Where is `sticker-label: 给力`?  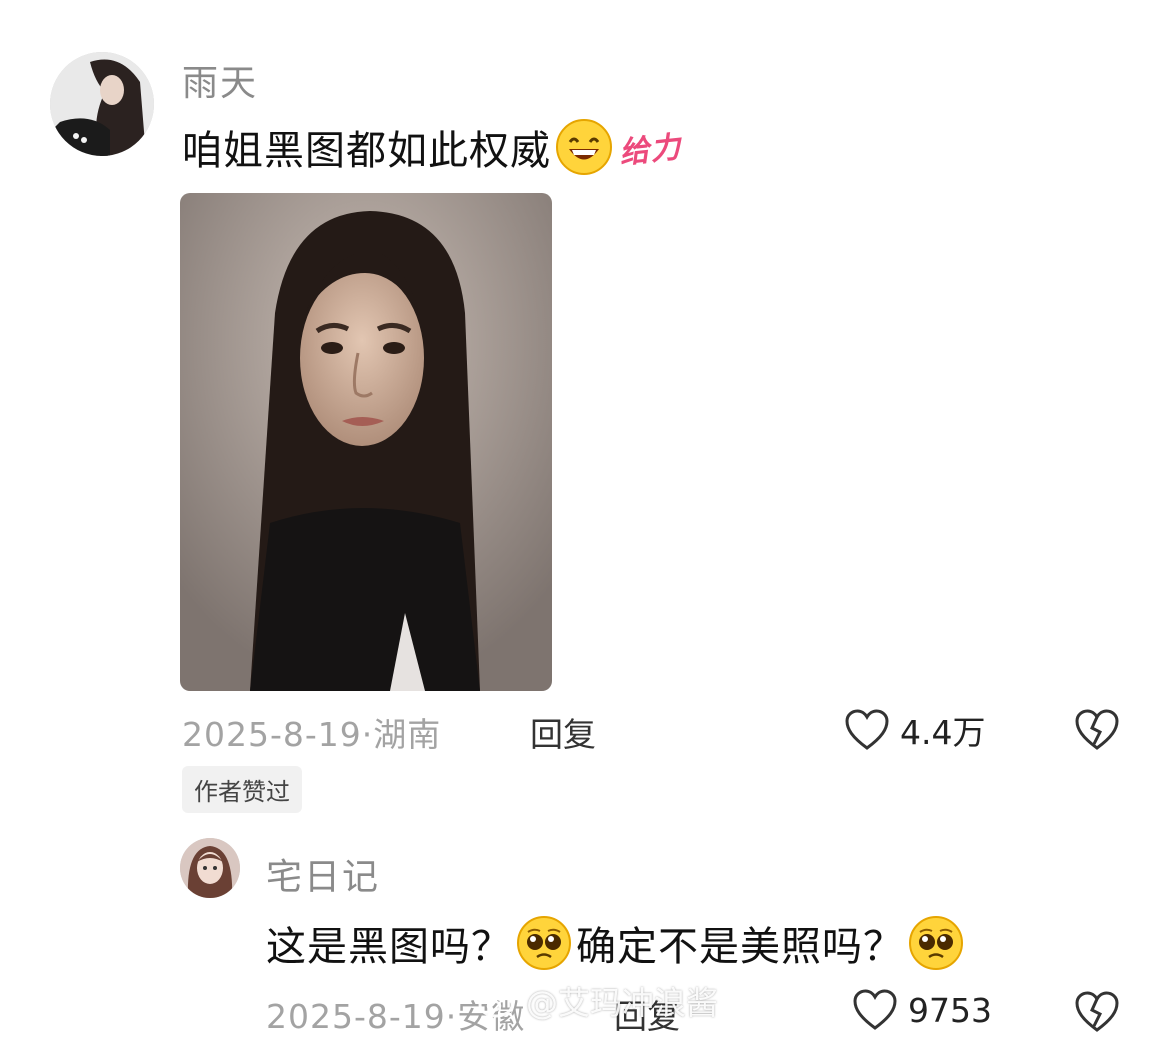 sticker-label: 给力 is located at coordinates (650, 150).